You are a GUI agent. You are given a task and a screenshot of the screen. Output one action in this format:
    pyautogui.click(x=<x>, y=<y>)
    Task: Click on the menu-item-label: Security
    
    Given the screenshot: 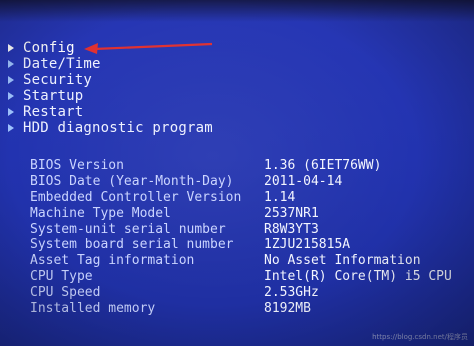 What is the action you would take?
    pyautogui.click(x=58, y=80)
    